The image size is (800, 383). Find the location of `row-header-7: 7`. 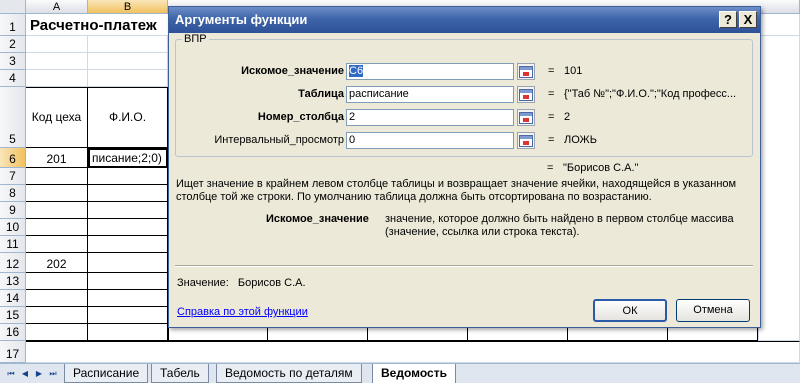

row-header-7: 7 is located at coordinates (13, 176).